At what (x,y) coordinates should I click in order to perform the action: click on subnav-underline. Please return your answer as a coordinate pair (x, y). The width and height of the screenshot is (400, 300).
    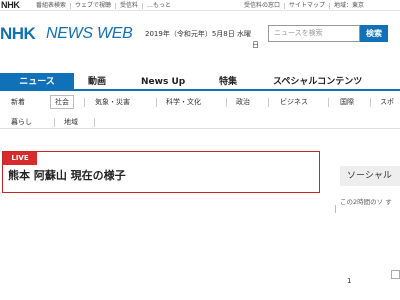
    Looking at the image, I should click on (200, 128).